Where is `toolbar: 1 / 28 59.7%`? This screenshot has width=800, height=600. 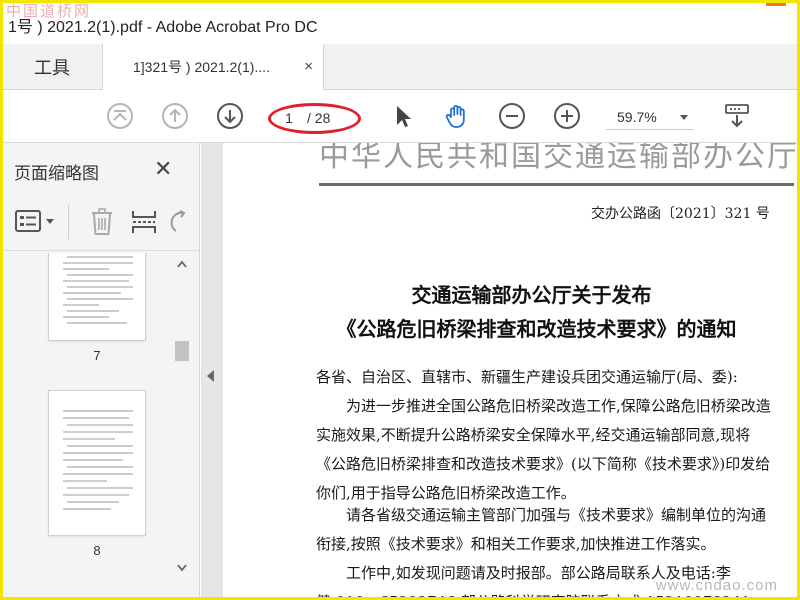
toolbar: 1 / 28 59.7% is located at coordinates (400, 116).